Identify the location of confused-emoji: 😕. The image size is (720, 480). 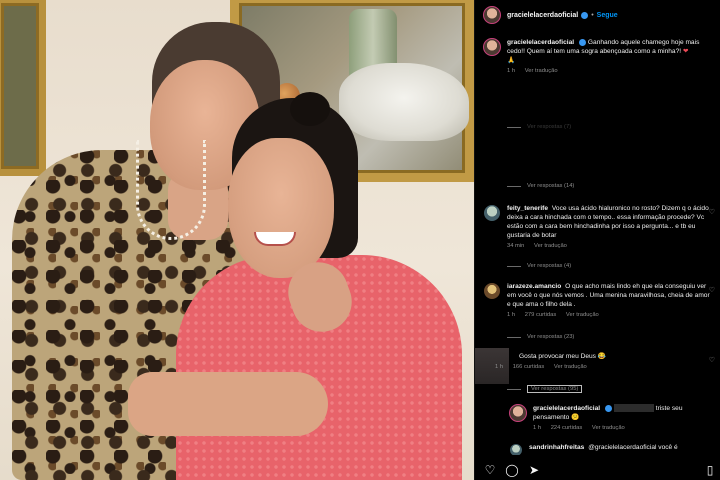
(575, 418).